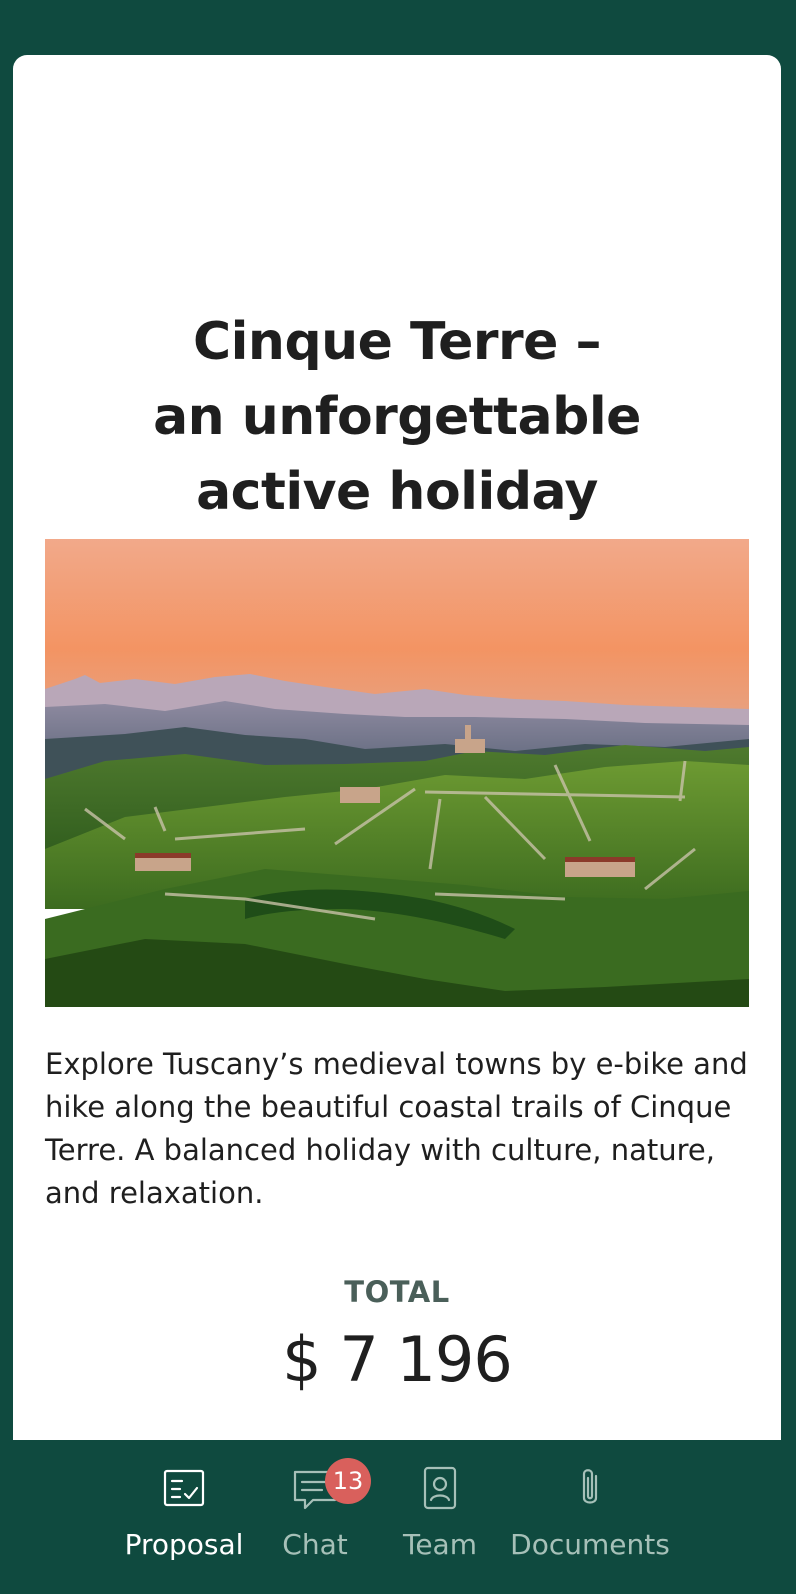 This screenshot has height=1594, width=796. What do you see at coordinates (440, 1517) in the screenshot?
I see `nav-tab-team: Team` at bounding box center [440, 1517].